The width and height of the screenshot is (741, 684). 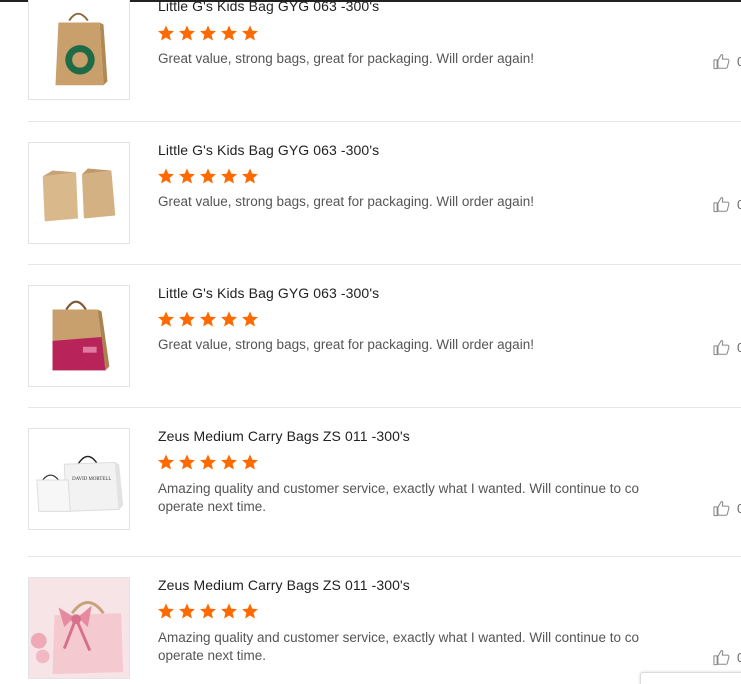 I want to click on kraft-bag-magenta-band-image, so click(x=79, y=336).